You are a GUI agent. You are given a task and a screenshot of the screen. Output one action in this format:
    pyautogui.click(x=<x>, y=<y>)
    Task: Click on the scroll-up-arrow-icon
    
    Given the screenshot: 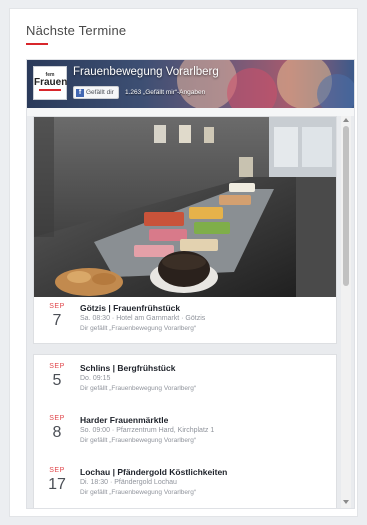 What is the action you would take?
    pyautogui.click(x=346, y=120)
    